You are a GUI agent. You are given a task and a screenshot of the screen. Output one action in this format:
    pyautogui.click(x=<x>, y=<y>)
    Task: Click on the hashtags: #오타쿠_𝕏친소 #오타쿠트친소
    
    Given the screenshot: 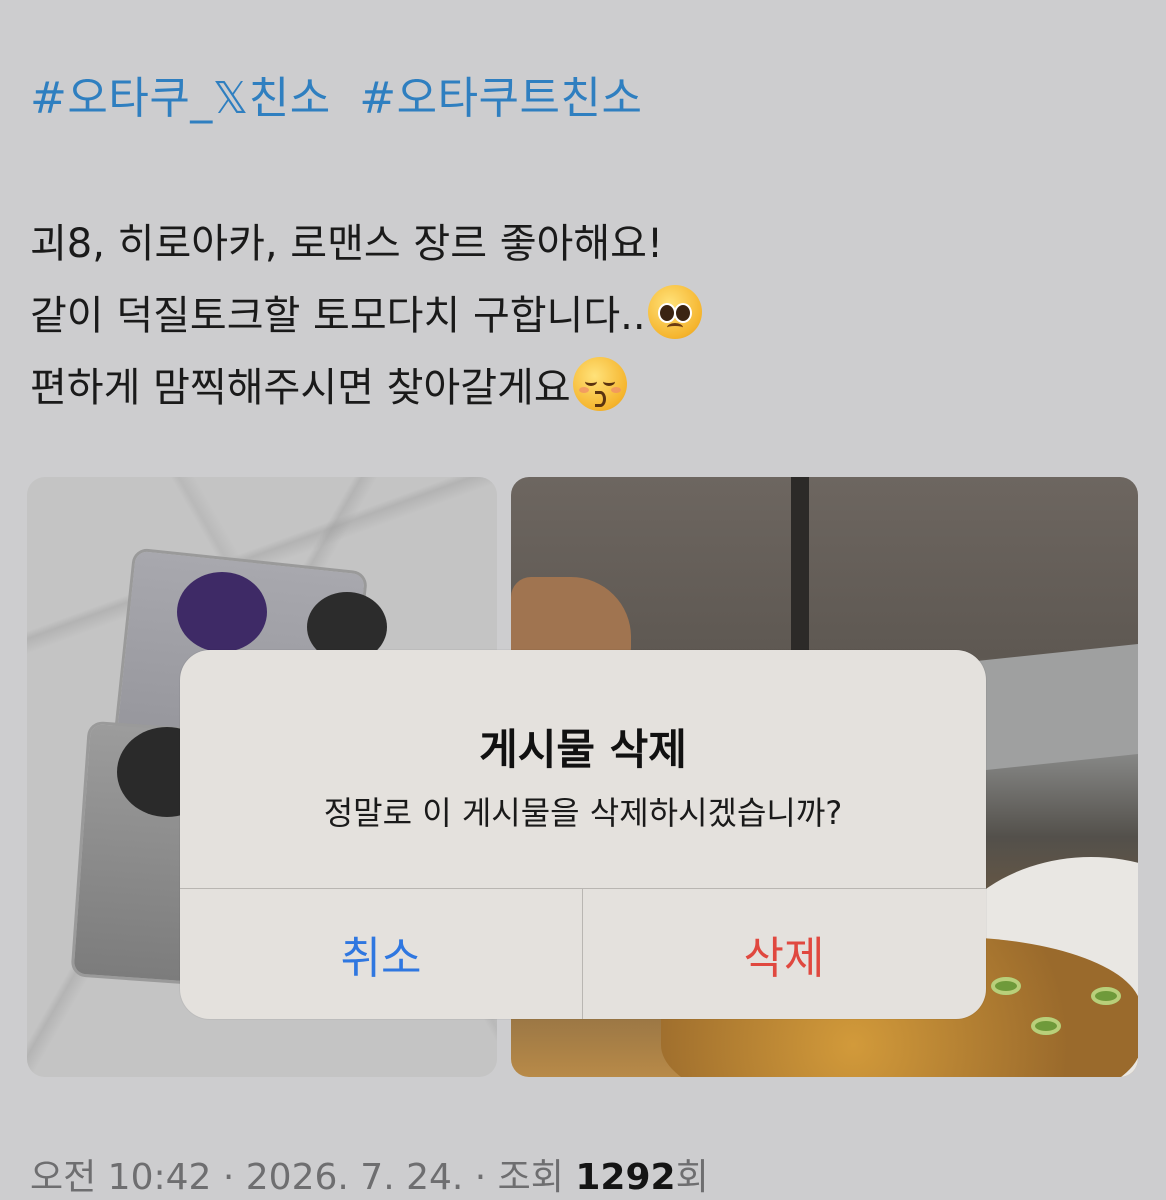 What is the action you would take?
    pyautogui.click(x=336, y=94)
    